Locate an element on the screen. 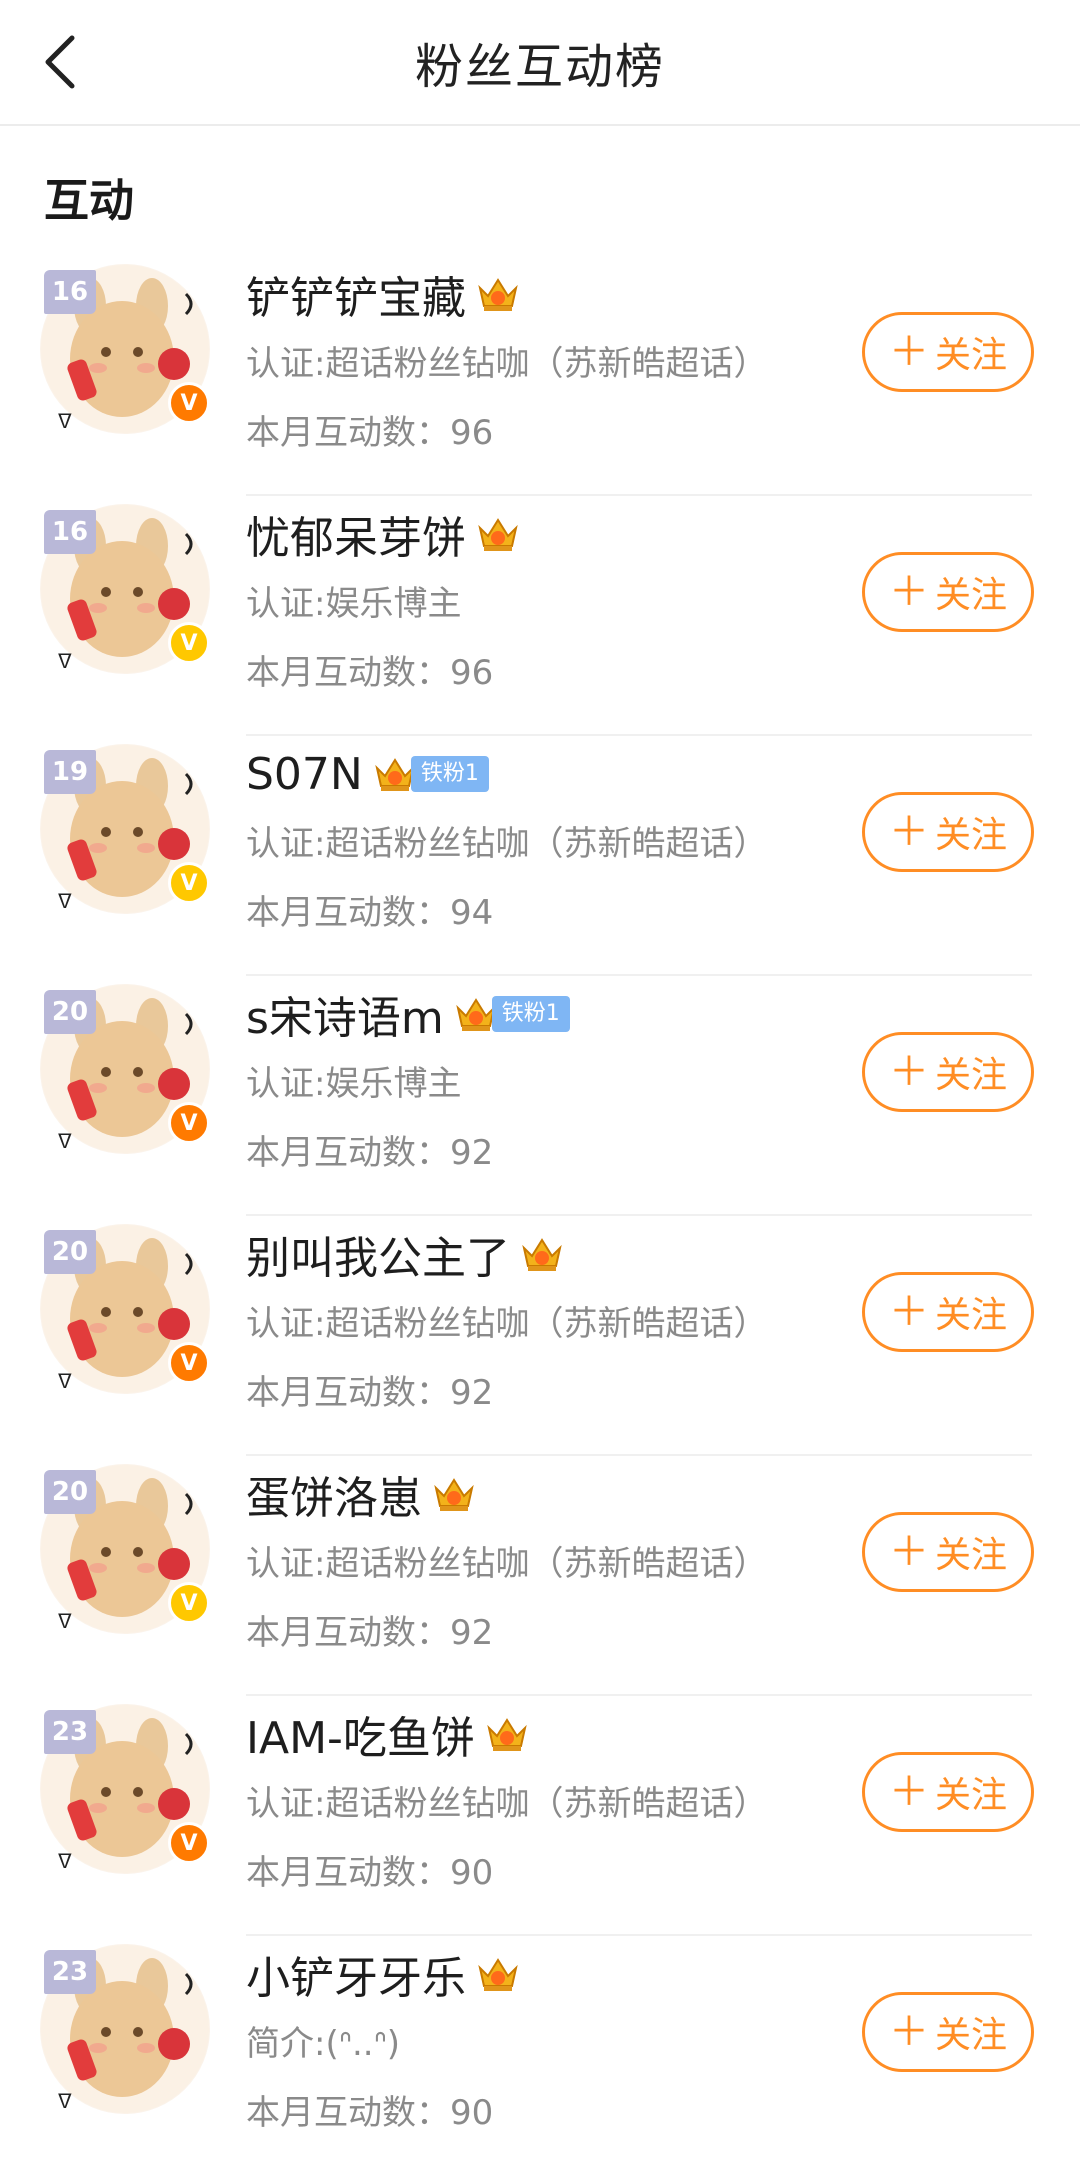 Image resolution: width=1080 pixels, height=2176 pixels. user-name: 忧郁呆芽饼 is located at coordinates (356, 534).